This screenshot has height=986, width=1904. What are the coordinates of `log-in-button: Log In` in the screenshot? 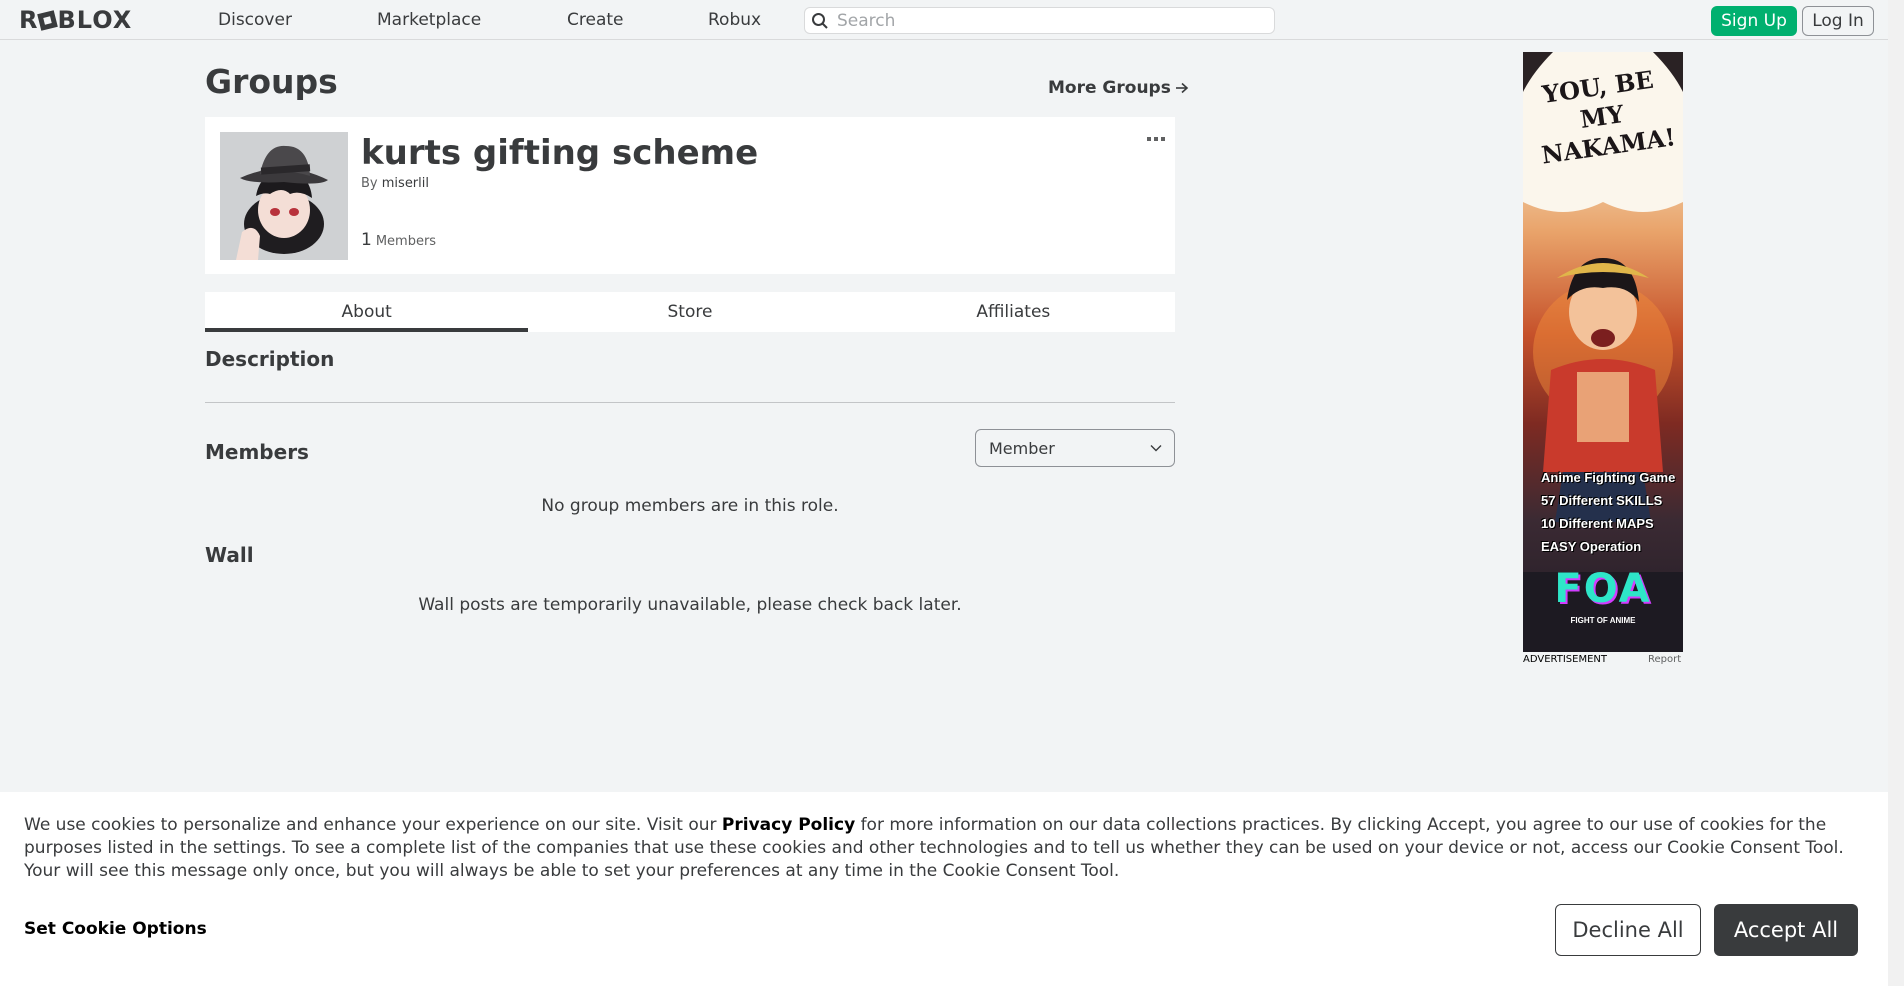 It's located at (1838, 21).